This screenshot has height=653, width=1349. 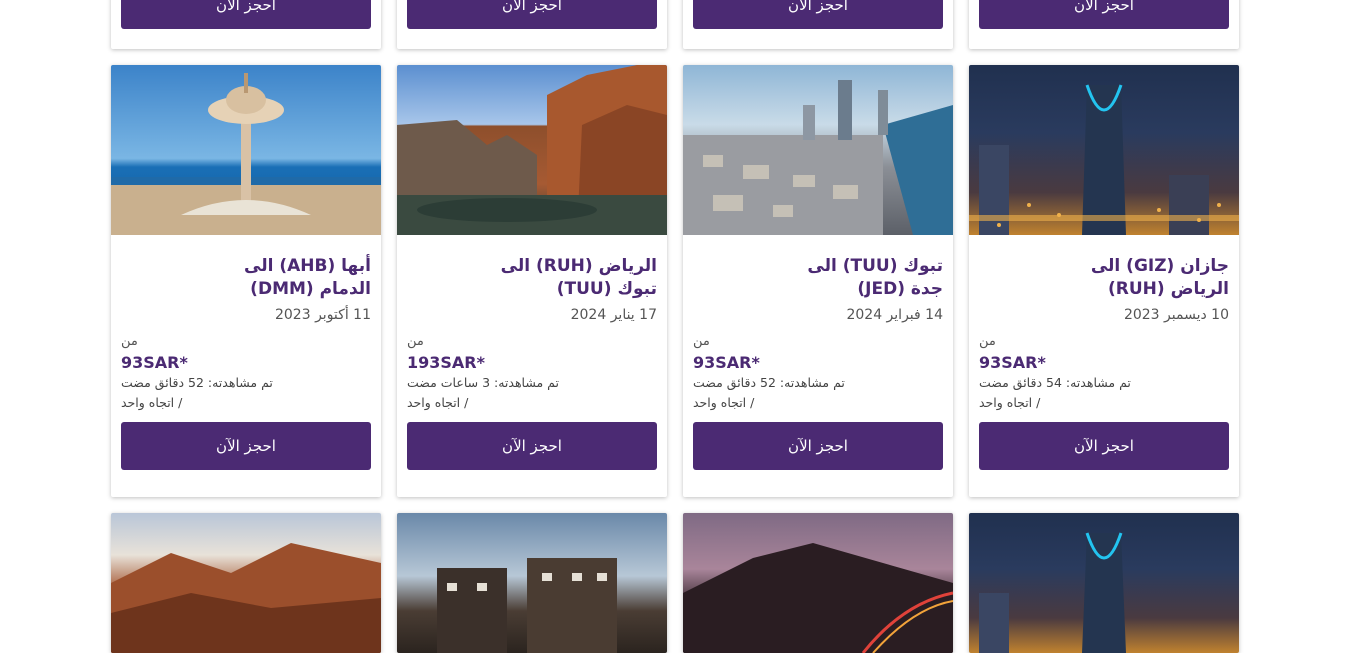 What do you see at coordinates (606, 289) in the screenshot?
I see `route-title-line: تبوك (TUU)` at bounding box center [606, 289].